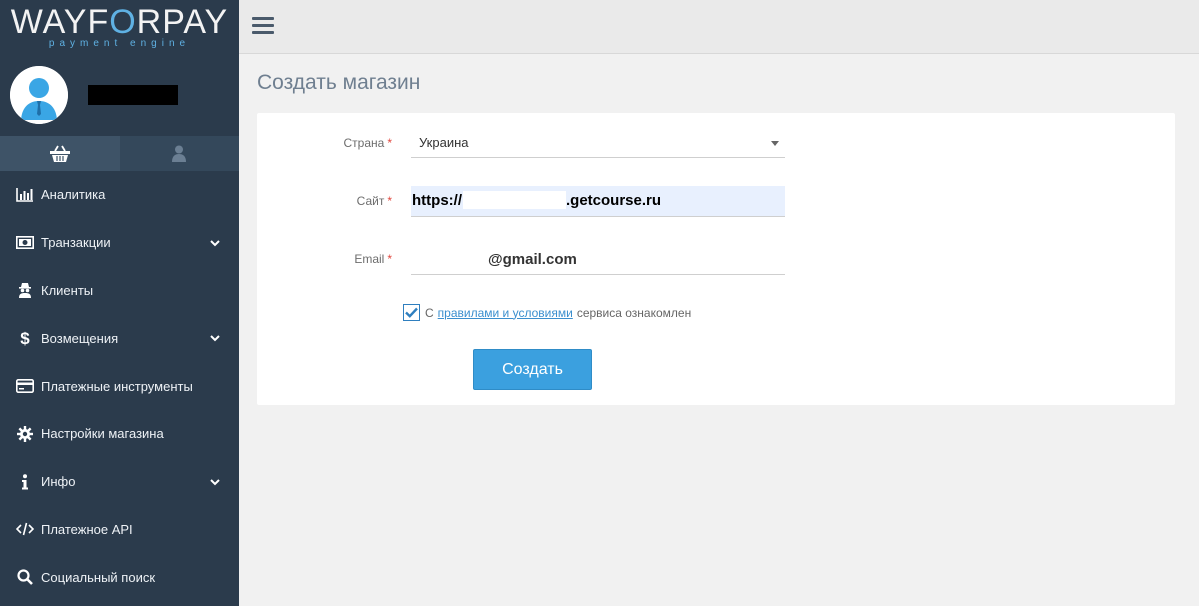 Image resolution: width=1199 pixels, height=606 pixels. What do you see at coordinates (119, 577) in the screenshot?
I see `sidebar-item-social-search: Социальный поиск` at bounding box center [119, 577].